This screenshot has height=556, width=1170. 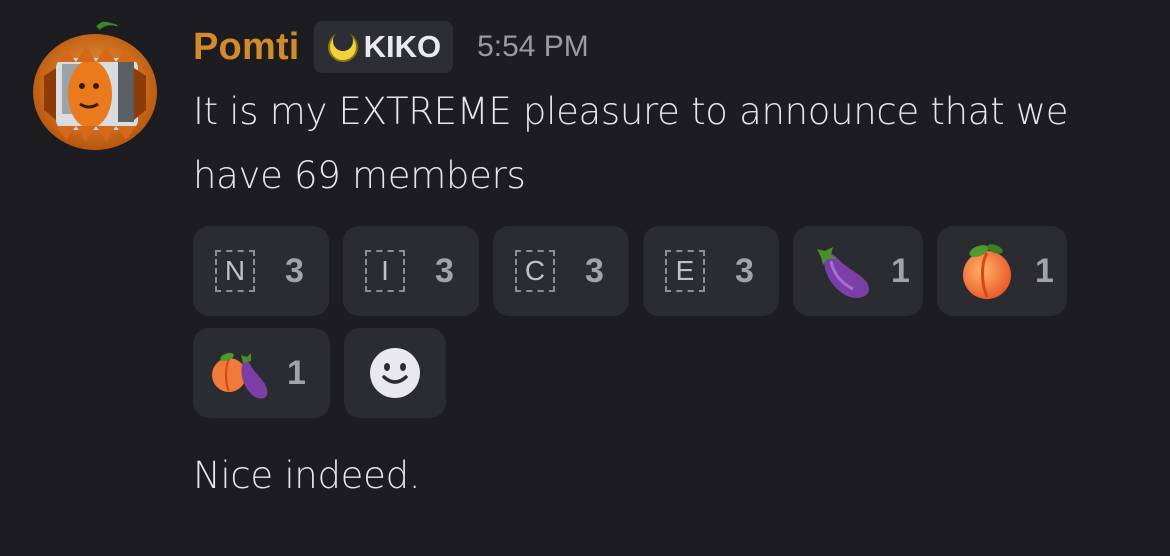 What do you see at coordinates (385, 271) in the screenshot?
I see `regional-indicator-i-icon: I` at bounding box center [385, 271].